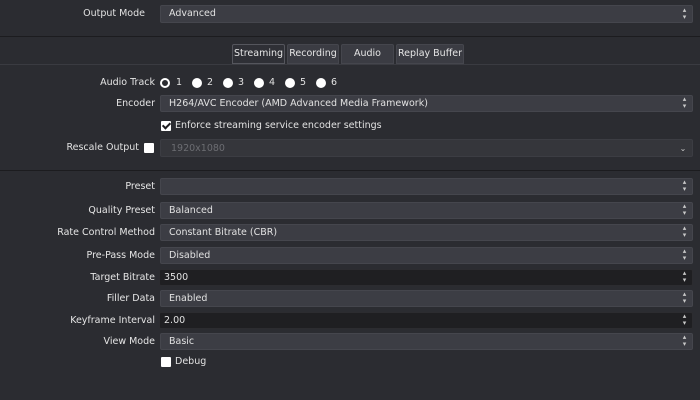 This screenshot has height=400, width=700. Describe the element at coordinates (190, 255) in the screenshot. I see `pre-pass-value: Disabled` at that location.